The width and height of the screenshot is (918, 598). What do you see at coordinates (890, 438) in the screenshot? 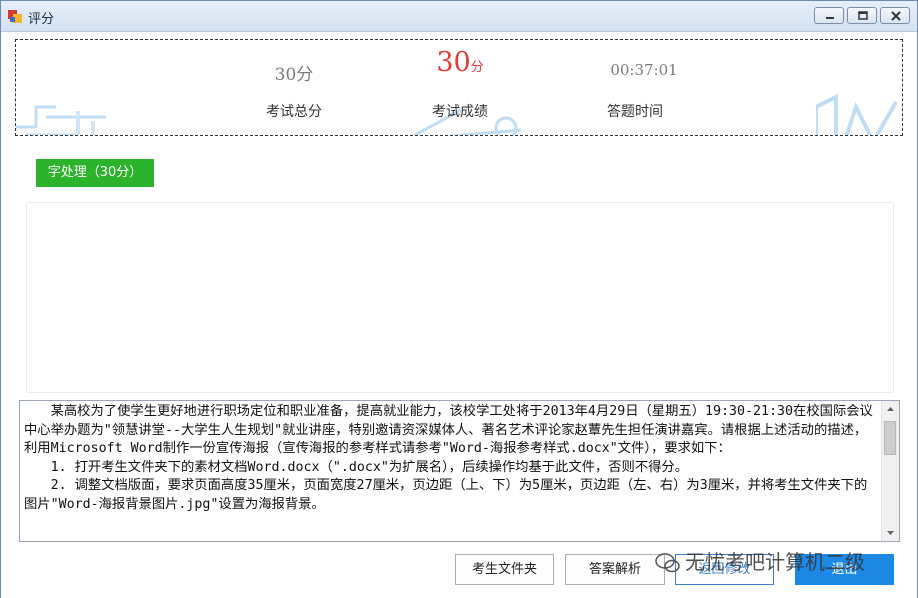
I see `scroll-thumb` at bounding box center [890, 438].